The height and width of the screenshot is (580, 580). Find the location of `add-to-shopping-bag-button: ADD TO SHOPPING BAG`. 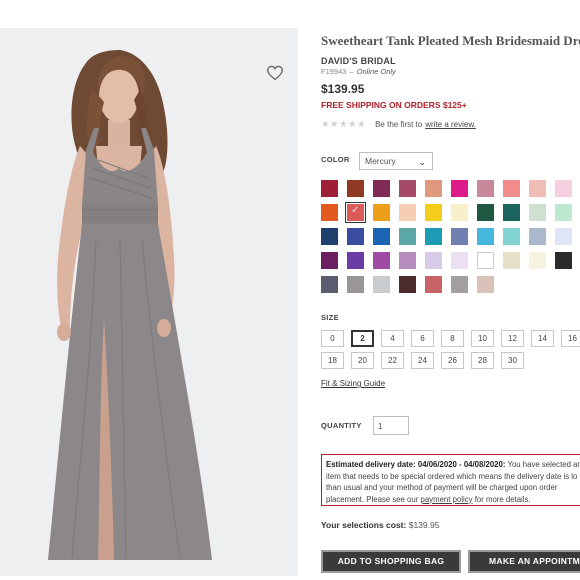

add-to-shopping-bag-button: ADD TO SHOPPING BAG is located at coordinates (391, 561).